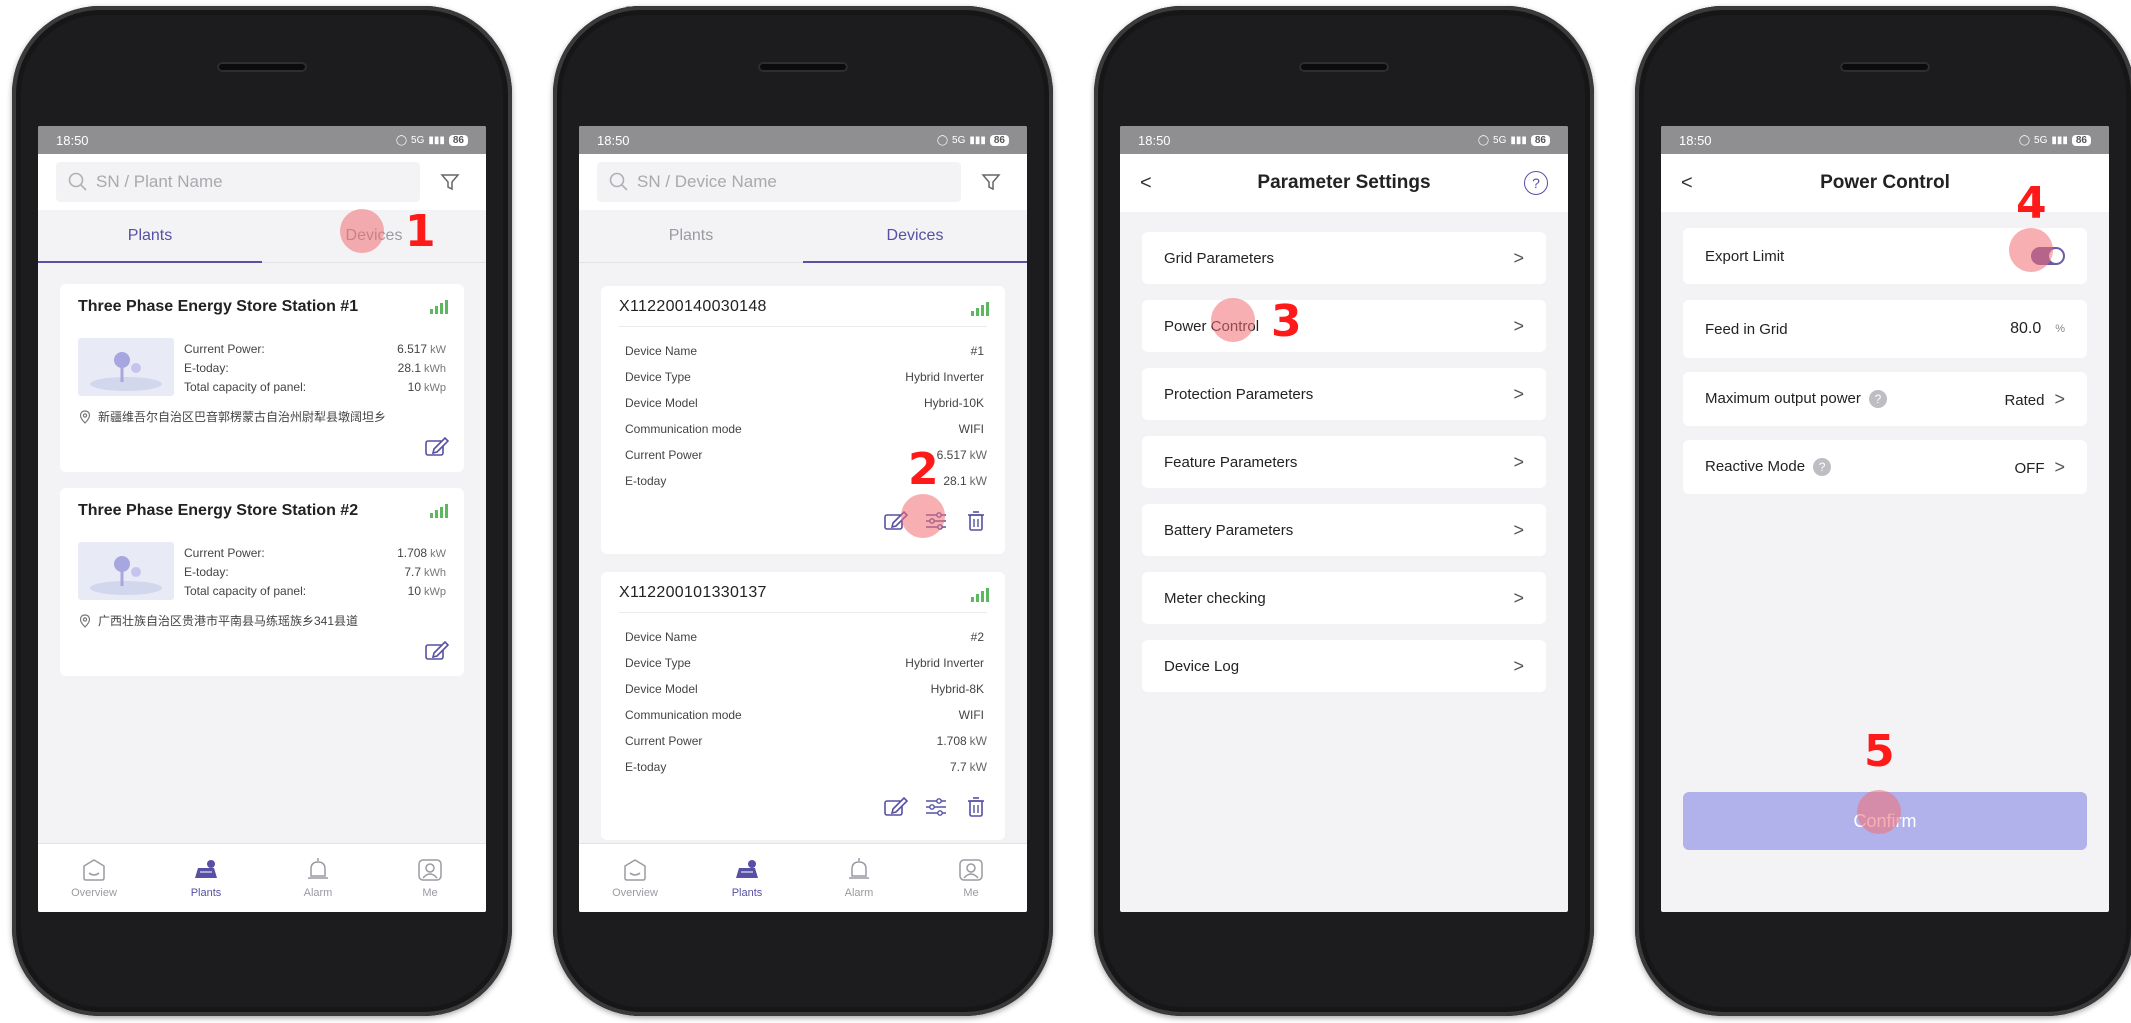 The height and width of the screenshot is (1023, 2131). What do you see at coordinates (2055, 140) in the screenshot?
I see `status-icons: ◯ 5G ▮▮▮ 86` at bounding box center [2055, 140].